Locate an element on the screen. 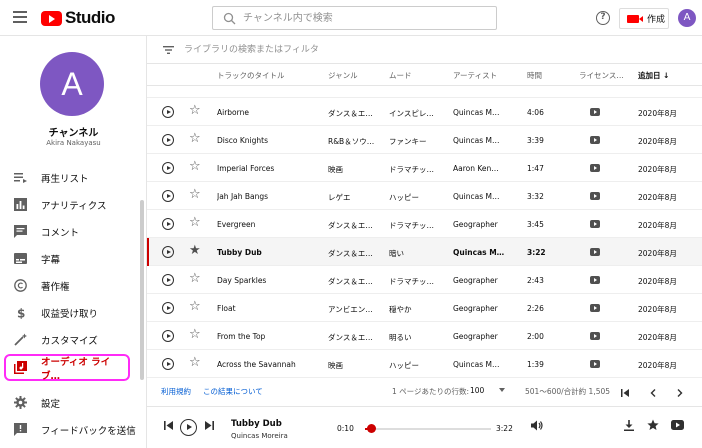 Image resolution: width=702 pixels, height=448 pixels. page-range: 501〜600/合計約 1,505 is located at coordinates (568, 391).